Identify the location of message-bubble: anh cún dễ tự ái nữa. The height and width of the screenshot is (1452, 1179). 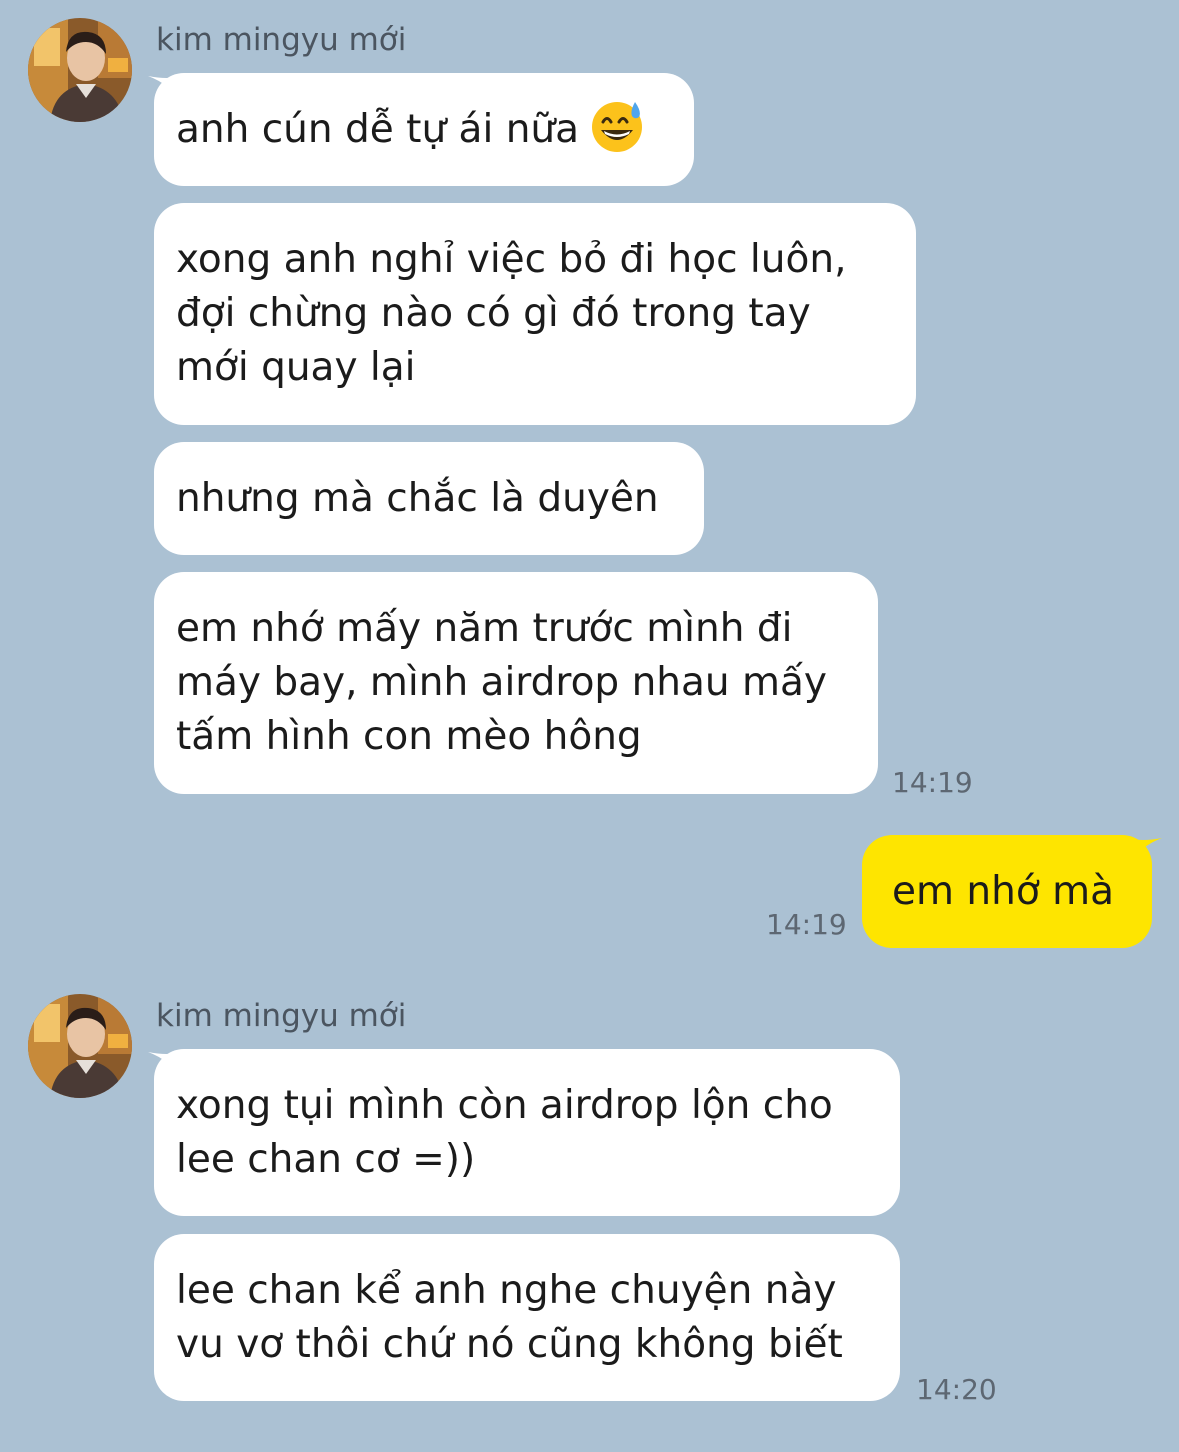
(424, 129).